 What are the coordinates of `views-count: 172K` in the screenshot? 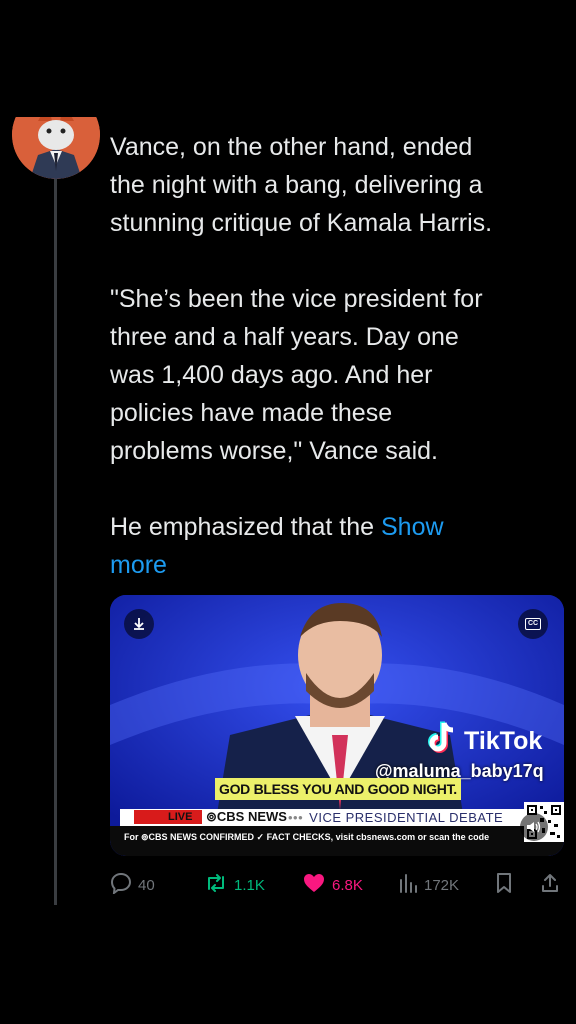 It's located at (442, 885).